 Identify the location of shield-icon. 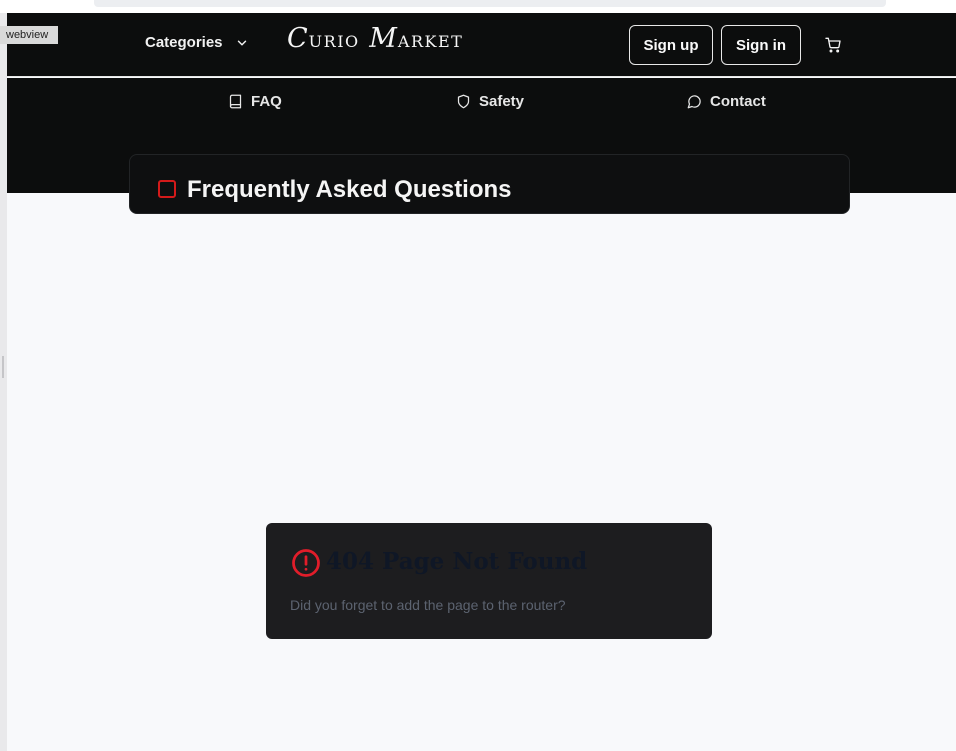
(463, 101).